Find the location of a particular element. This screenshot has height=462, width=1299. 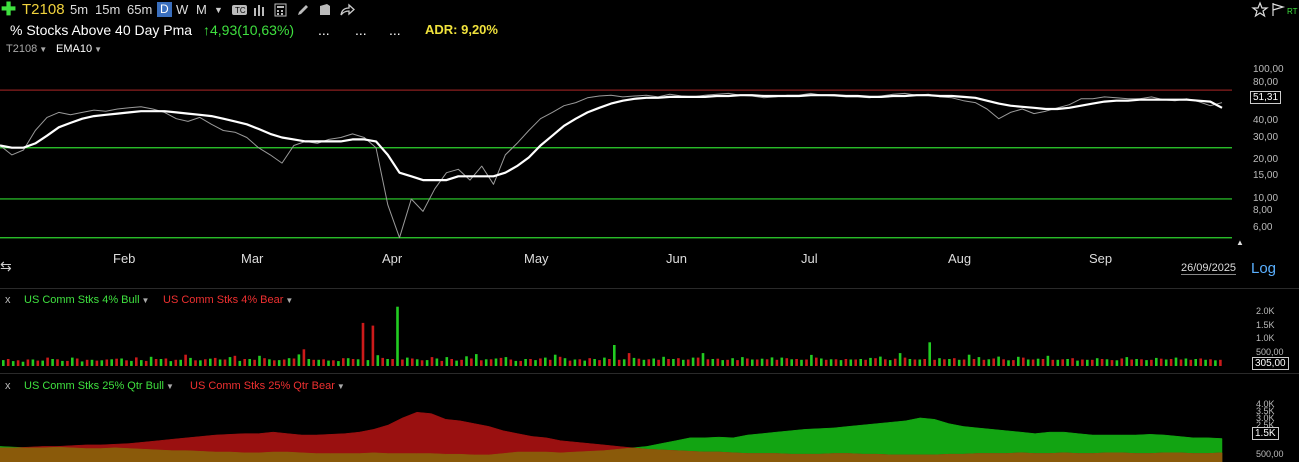

y-tick-label: 80,00 is located at coordinates (1266, 82).